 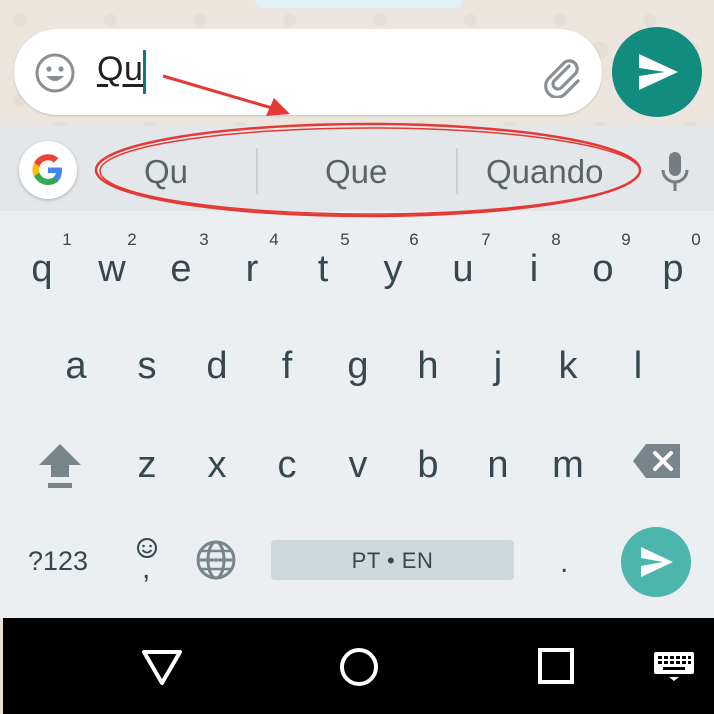 I want to click on key-a: a, so click(x=76, y=366).